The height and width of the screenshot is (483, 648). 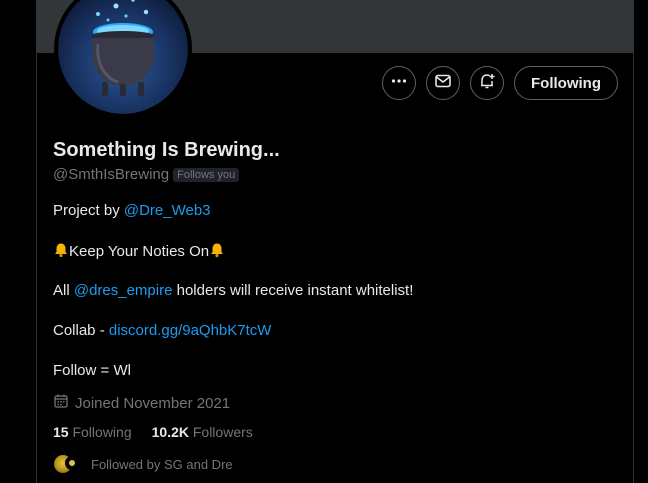 I want to click on follows-you-badge: Follows you, so click(x=206, y=174).